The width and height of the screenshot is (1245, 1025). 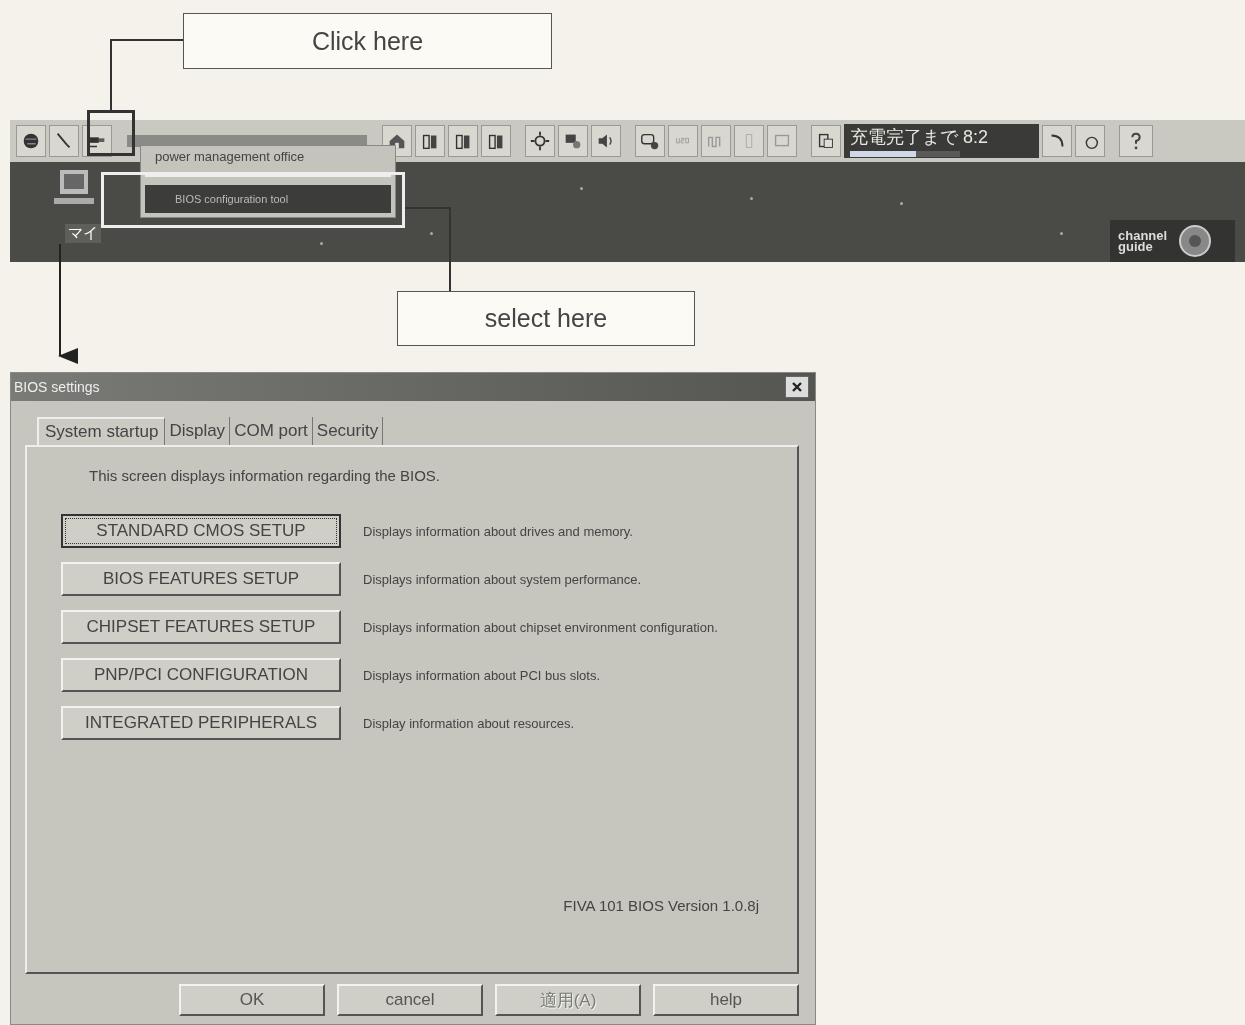 What do you see at coordinates (502, 579) in the screenshot?
I see `description-text: Displays information about system performance.` at bounding box center [502, 579].